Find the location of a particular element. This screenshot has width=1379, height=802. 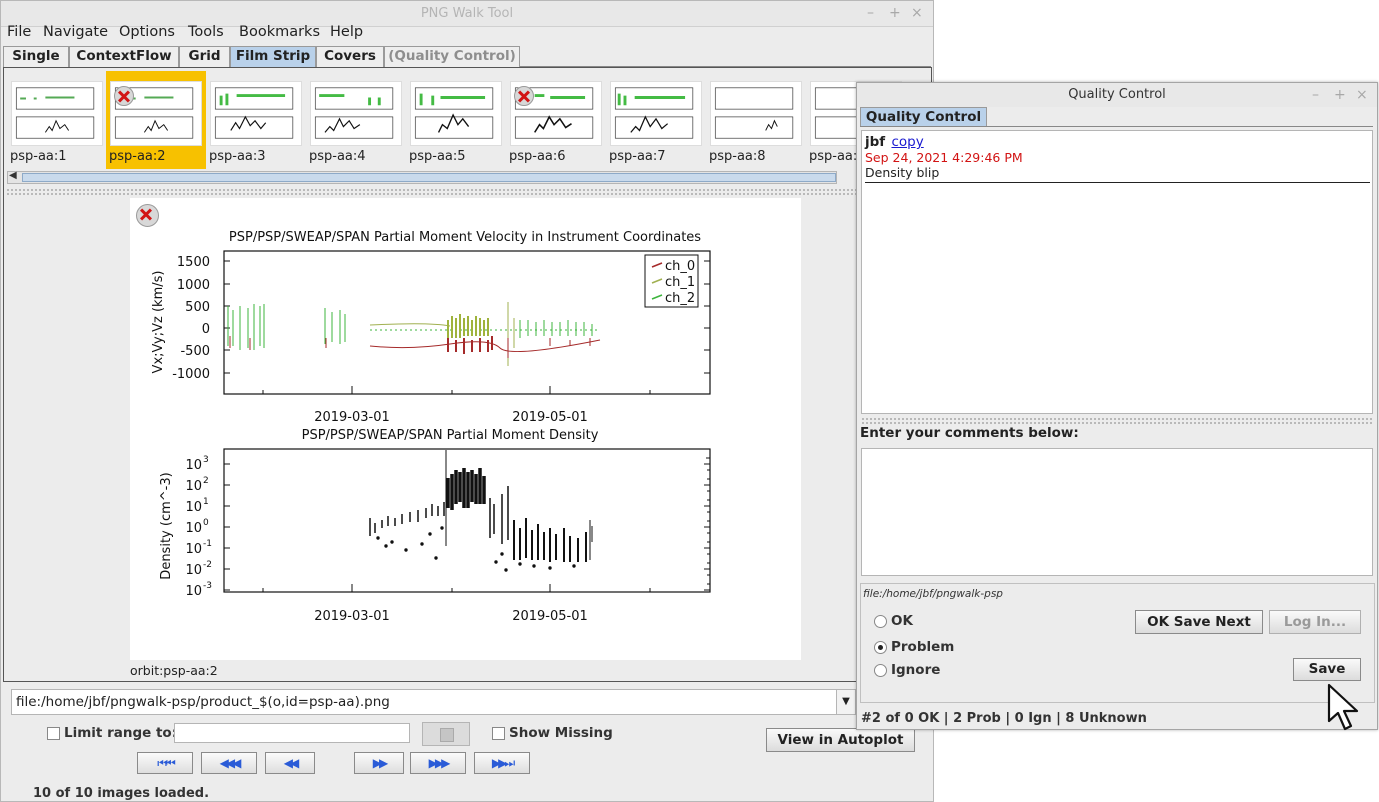

menu-bookmarks: Bookmarks is located at coordinates (279, 32).